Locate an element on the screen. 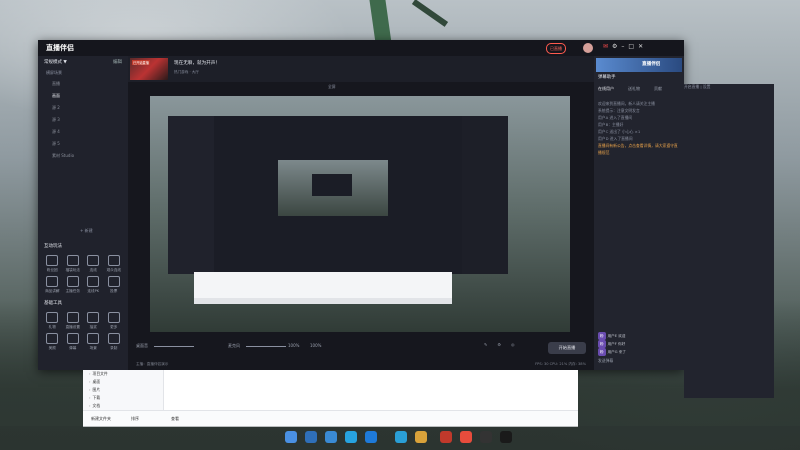 The height and width of the screenshot is (450, 800). wallpaper-beam is located at coordinates (430, 13).